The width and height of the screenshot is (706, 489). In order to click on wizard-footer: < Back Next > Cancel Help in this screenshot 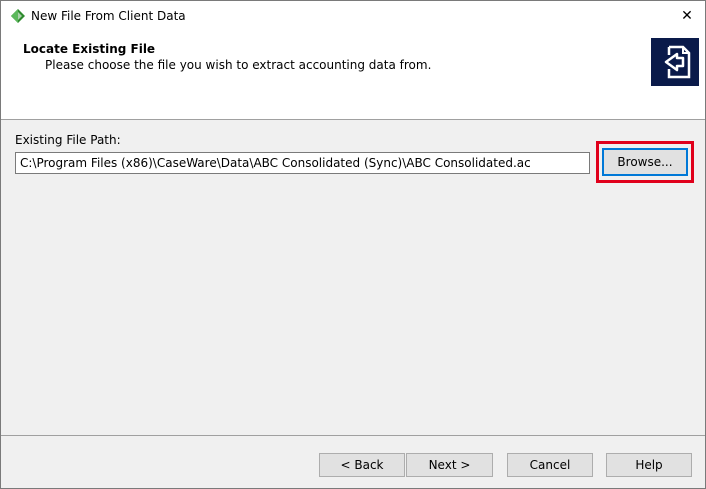, I will do `click(353, 462)`.